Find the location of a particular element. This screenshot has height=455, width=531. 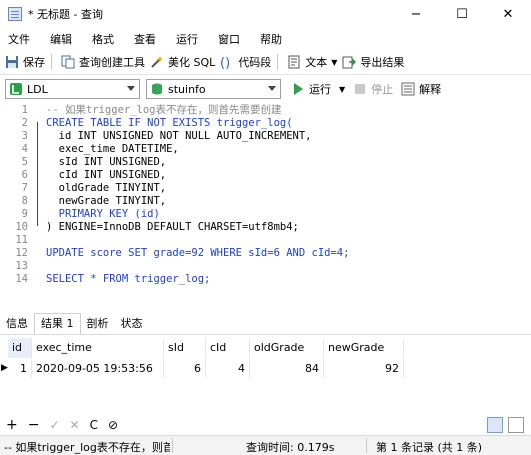

beautify-sql-button: 美化 SQL is located at coordinates (182, 62).